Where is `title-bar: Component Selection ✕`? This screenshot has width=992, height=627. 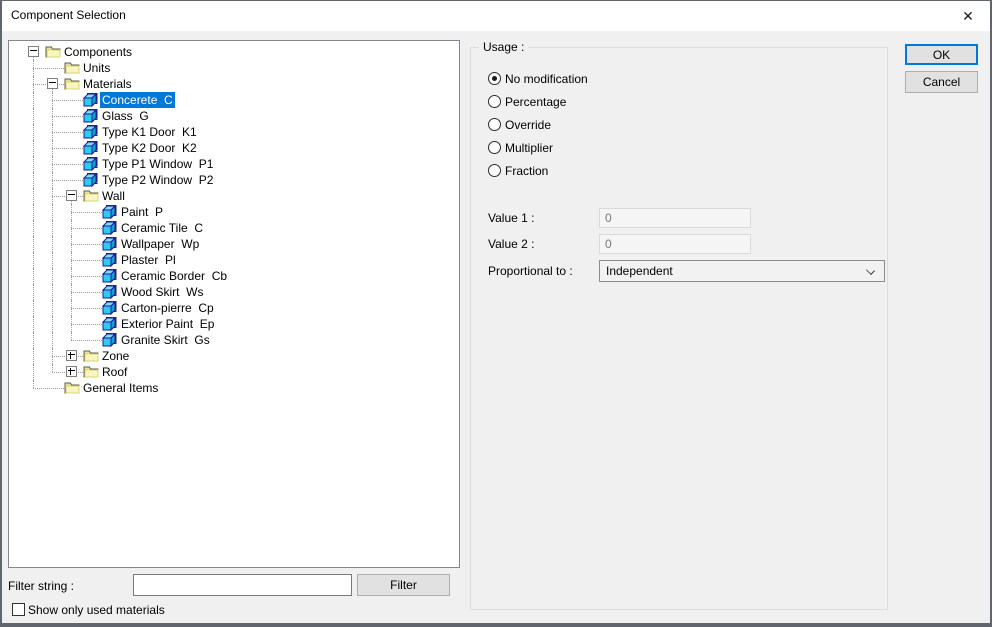 title-bar: Component Selection ✕ is located at coordinates (496, 15).